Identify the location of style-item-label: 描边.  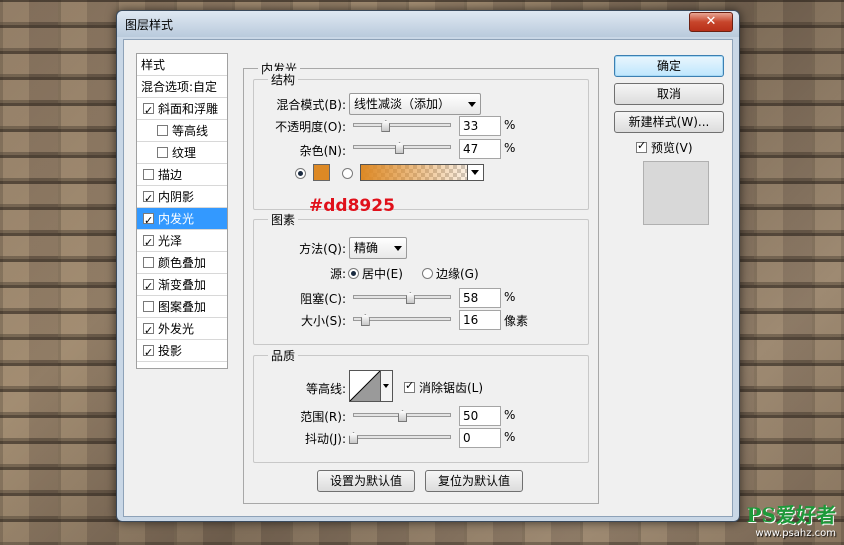
(170, 175).